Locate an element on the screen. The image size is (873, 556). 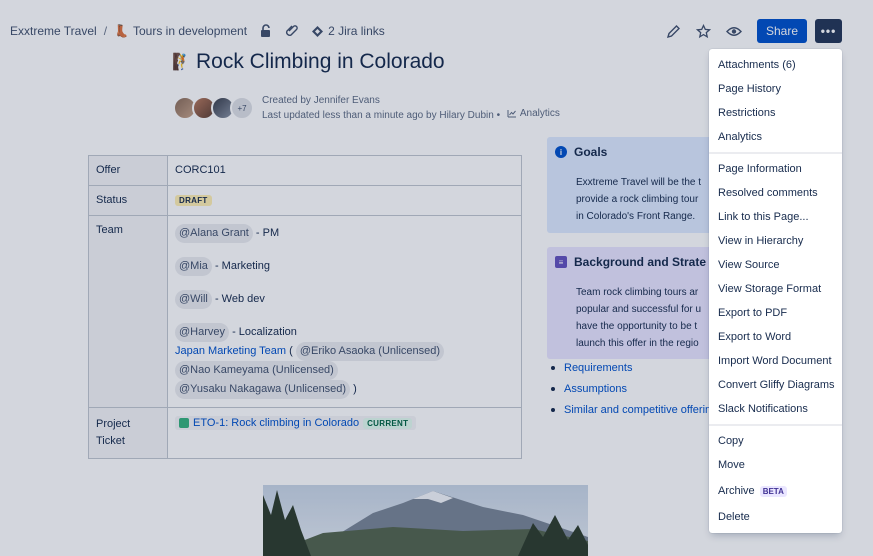
menu-item-delete: Delete is located at coordinates (775, 517).